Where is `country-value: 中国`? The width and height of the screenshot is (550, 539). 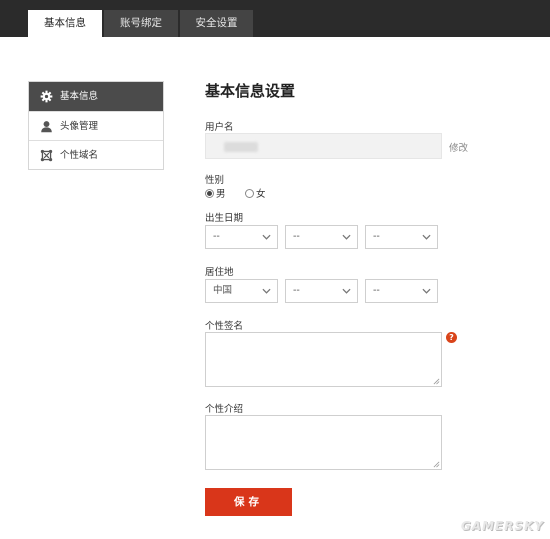
country-value: 中国 is located at coordinates (223, 290).